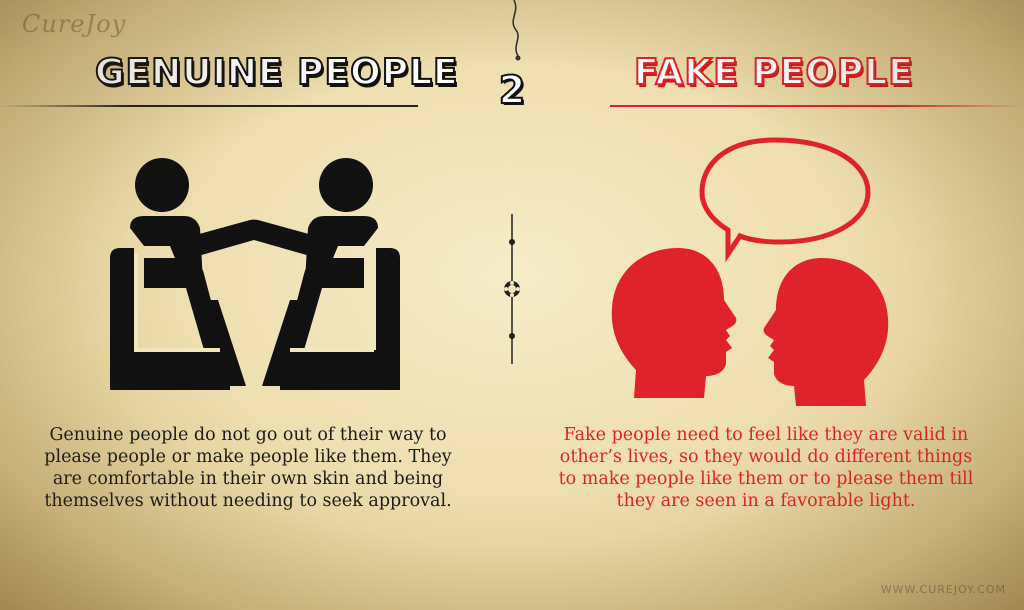 The width and height of the screenshot is (1024, 610). What do you see at coordinates (255, 274) in the screenshot?
I see `two-people-sitting-talking-icon` at bounding box center [255, 274].